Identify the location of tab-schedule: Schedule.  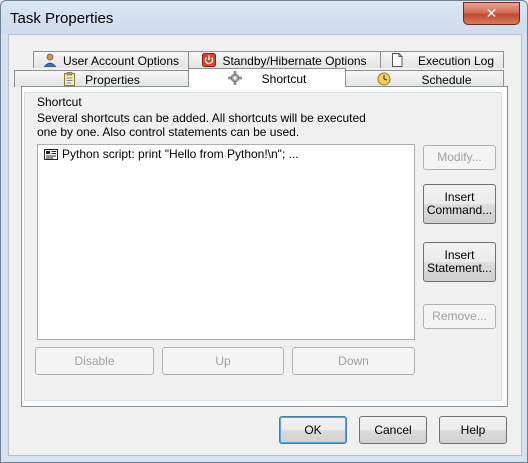
(424, 78).